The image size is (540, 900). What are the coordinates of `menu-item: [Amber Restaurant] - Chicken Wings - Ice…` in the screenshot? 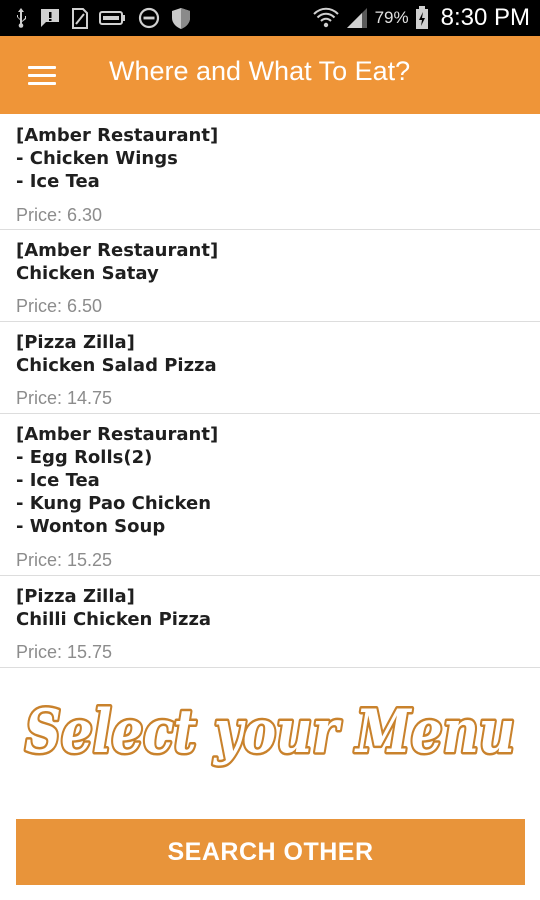 It's located at (270, 172).